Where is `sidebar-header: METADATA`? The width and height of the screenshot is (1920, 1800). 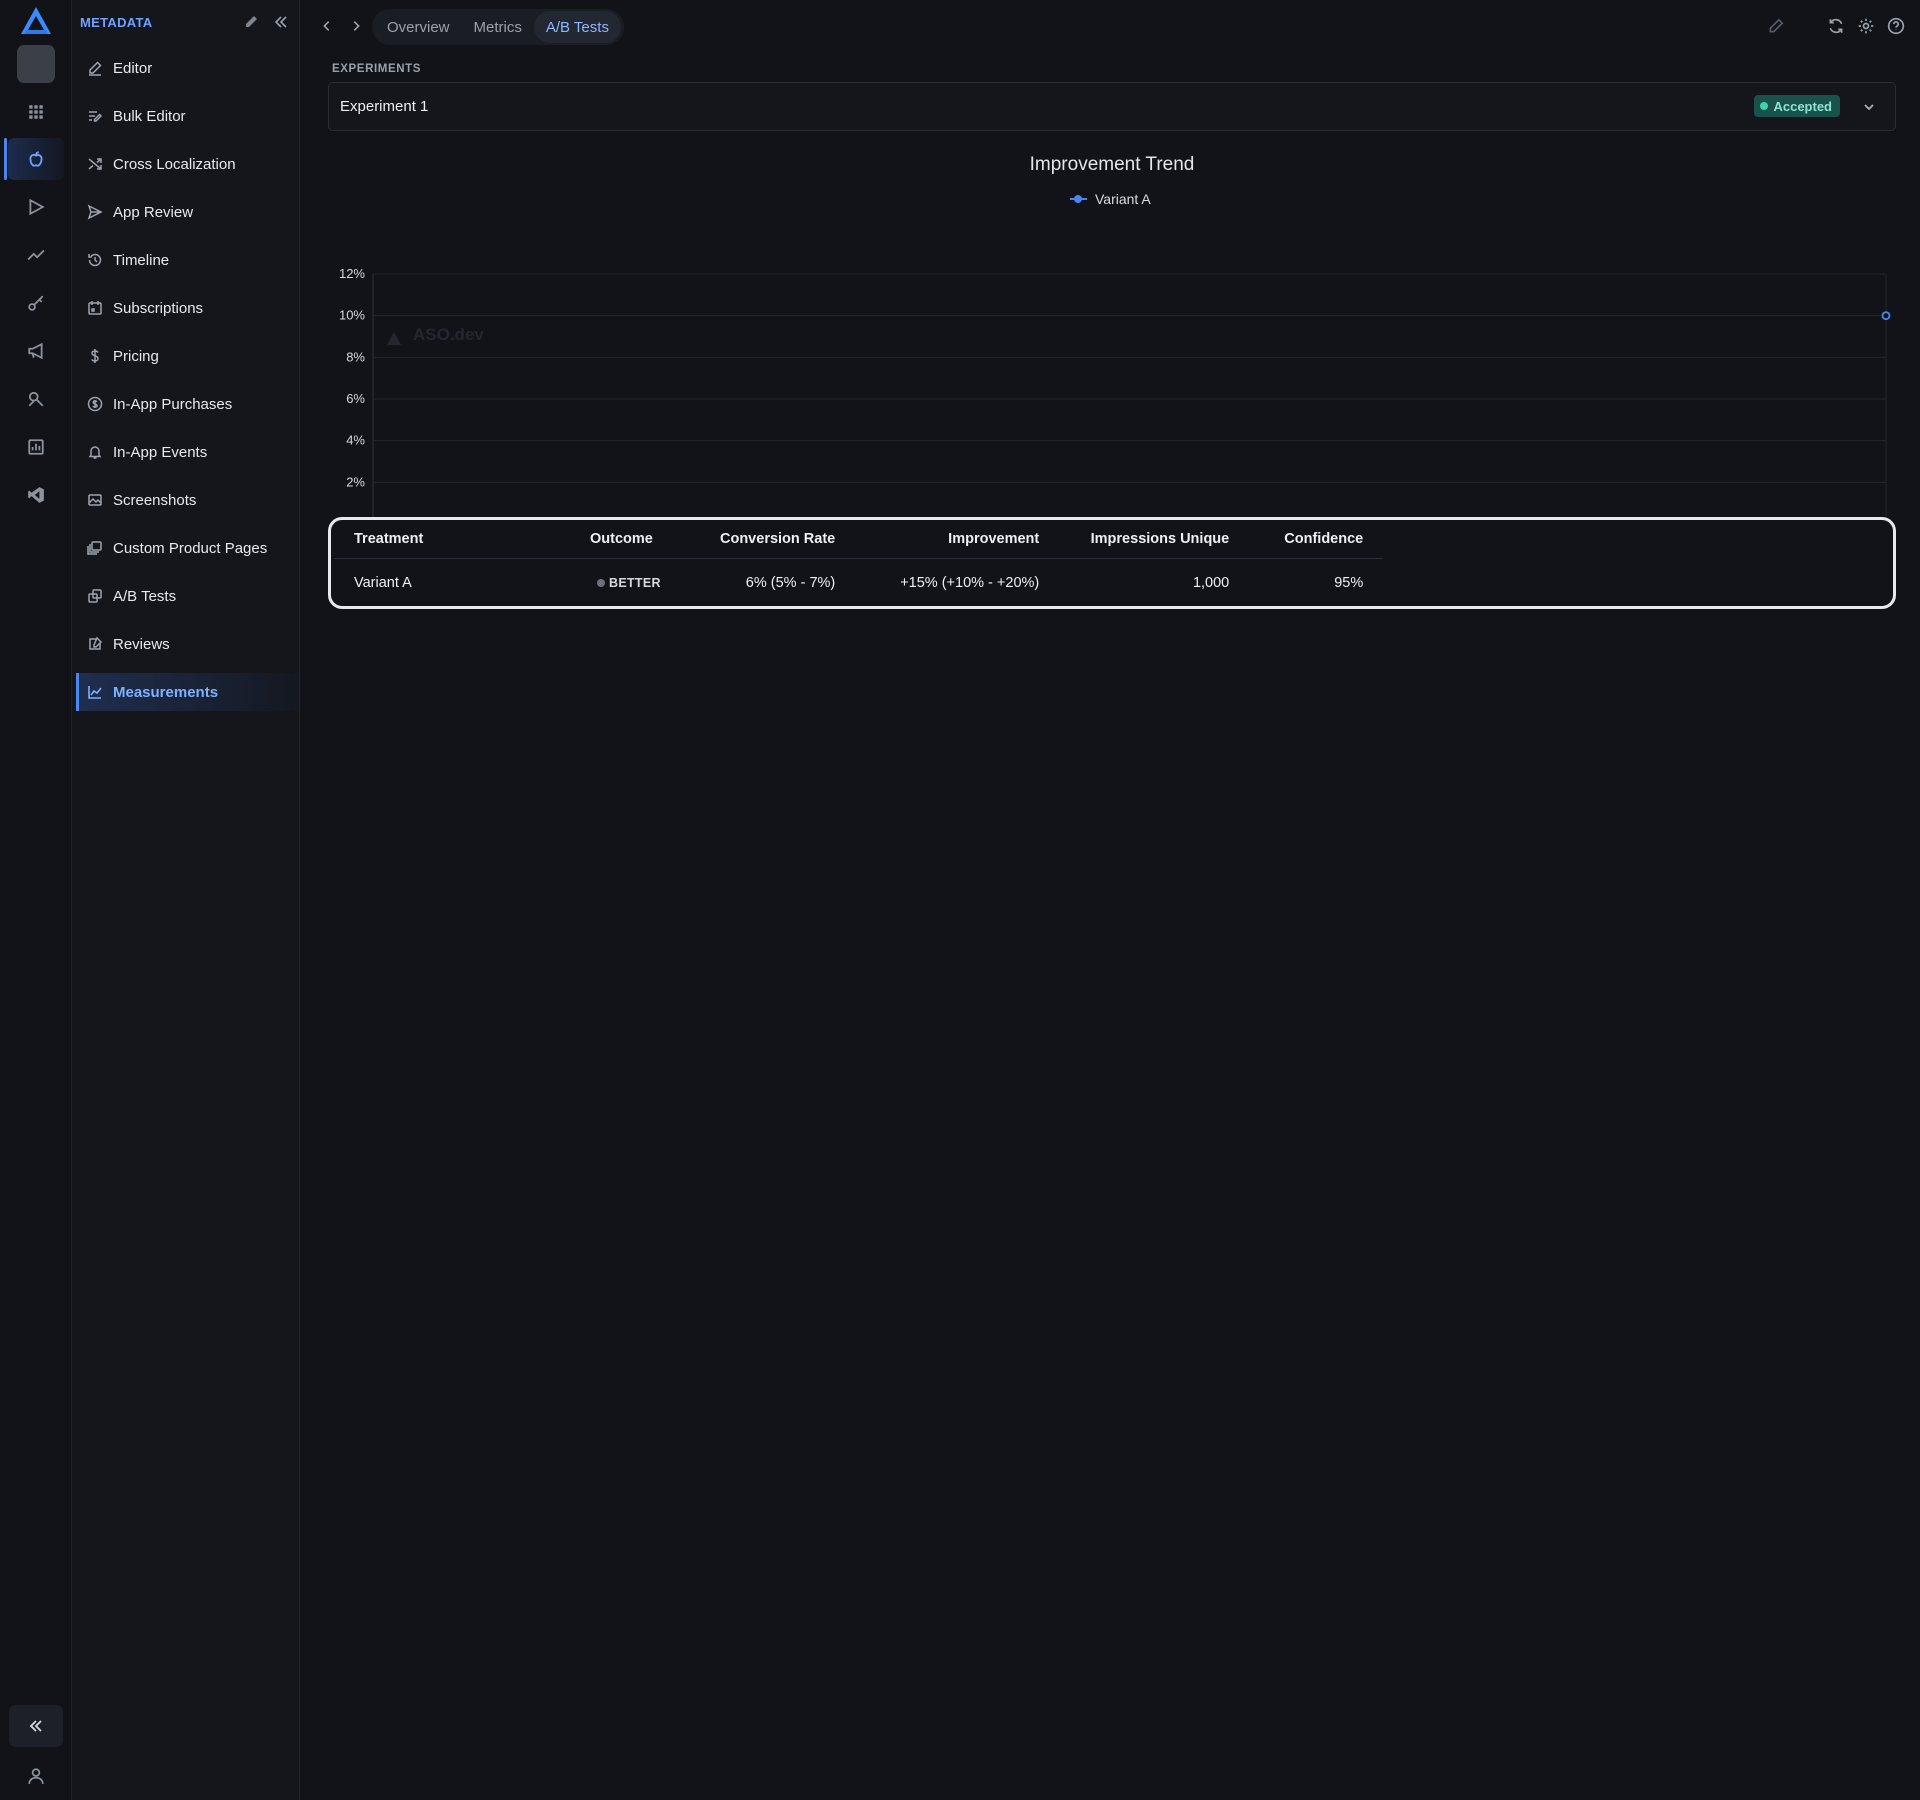
sidebar-header: METADATA is located at coordinates (185, 22).